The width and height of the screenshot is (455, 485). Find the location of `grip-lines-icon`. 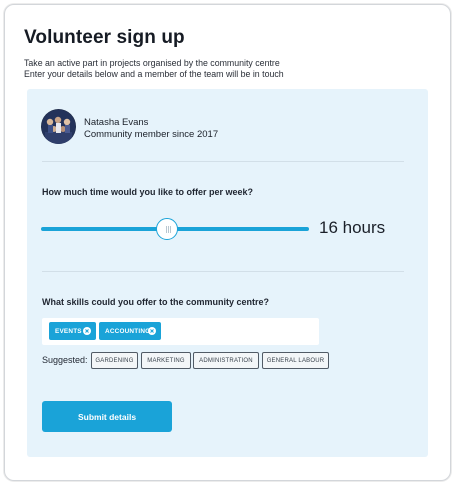

grip-lines-icon is located at coordinates (166, 229).